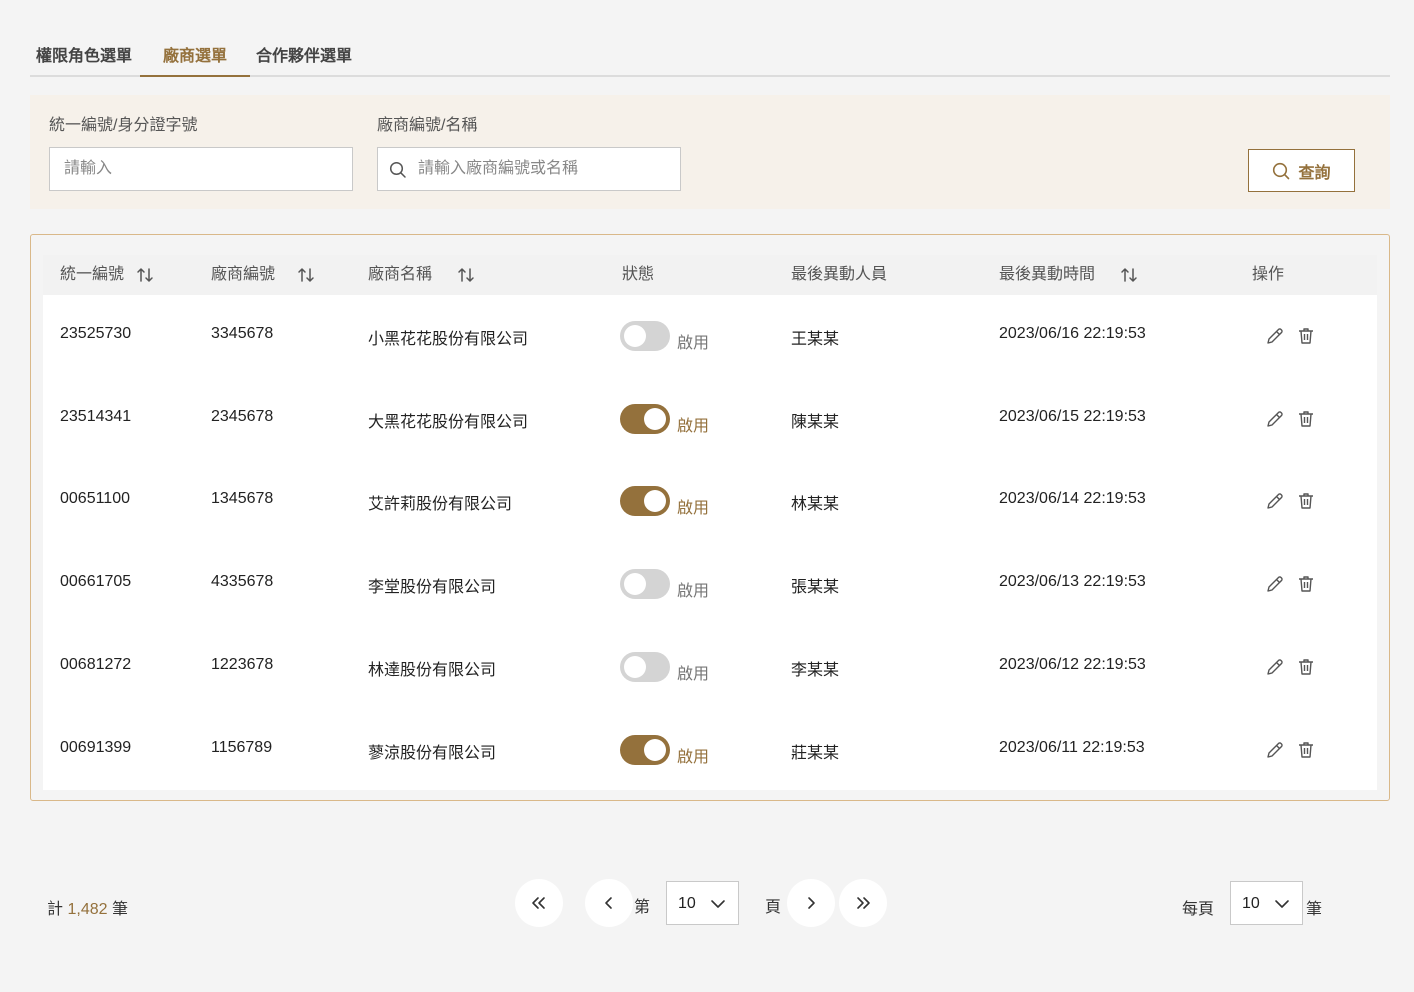 The image size is (1414, 992). Describe the element at coordinates (710, 60) in the screenshot. I see `tab-bar: 權限角色選單 廠商選單 合作夥伴選單` at that location.